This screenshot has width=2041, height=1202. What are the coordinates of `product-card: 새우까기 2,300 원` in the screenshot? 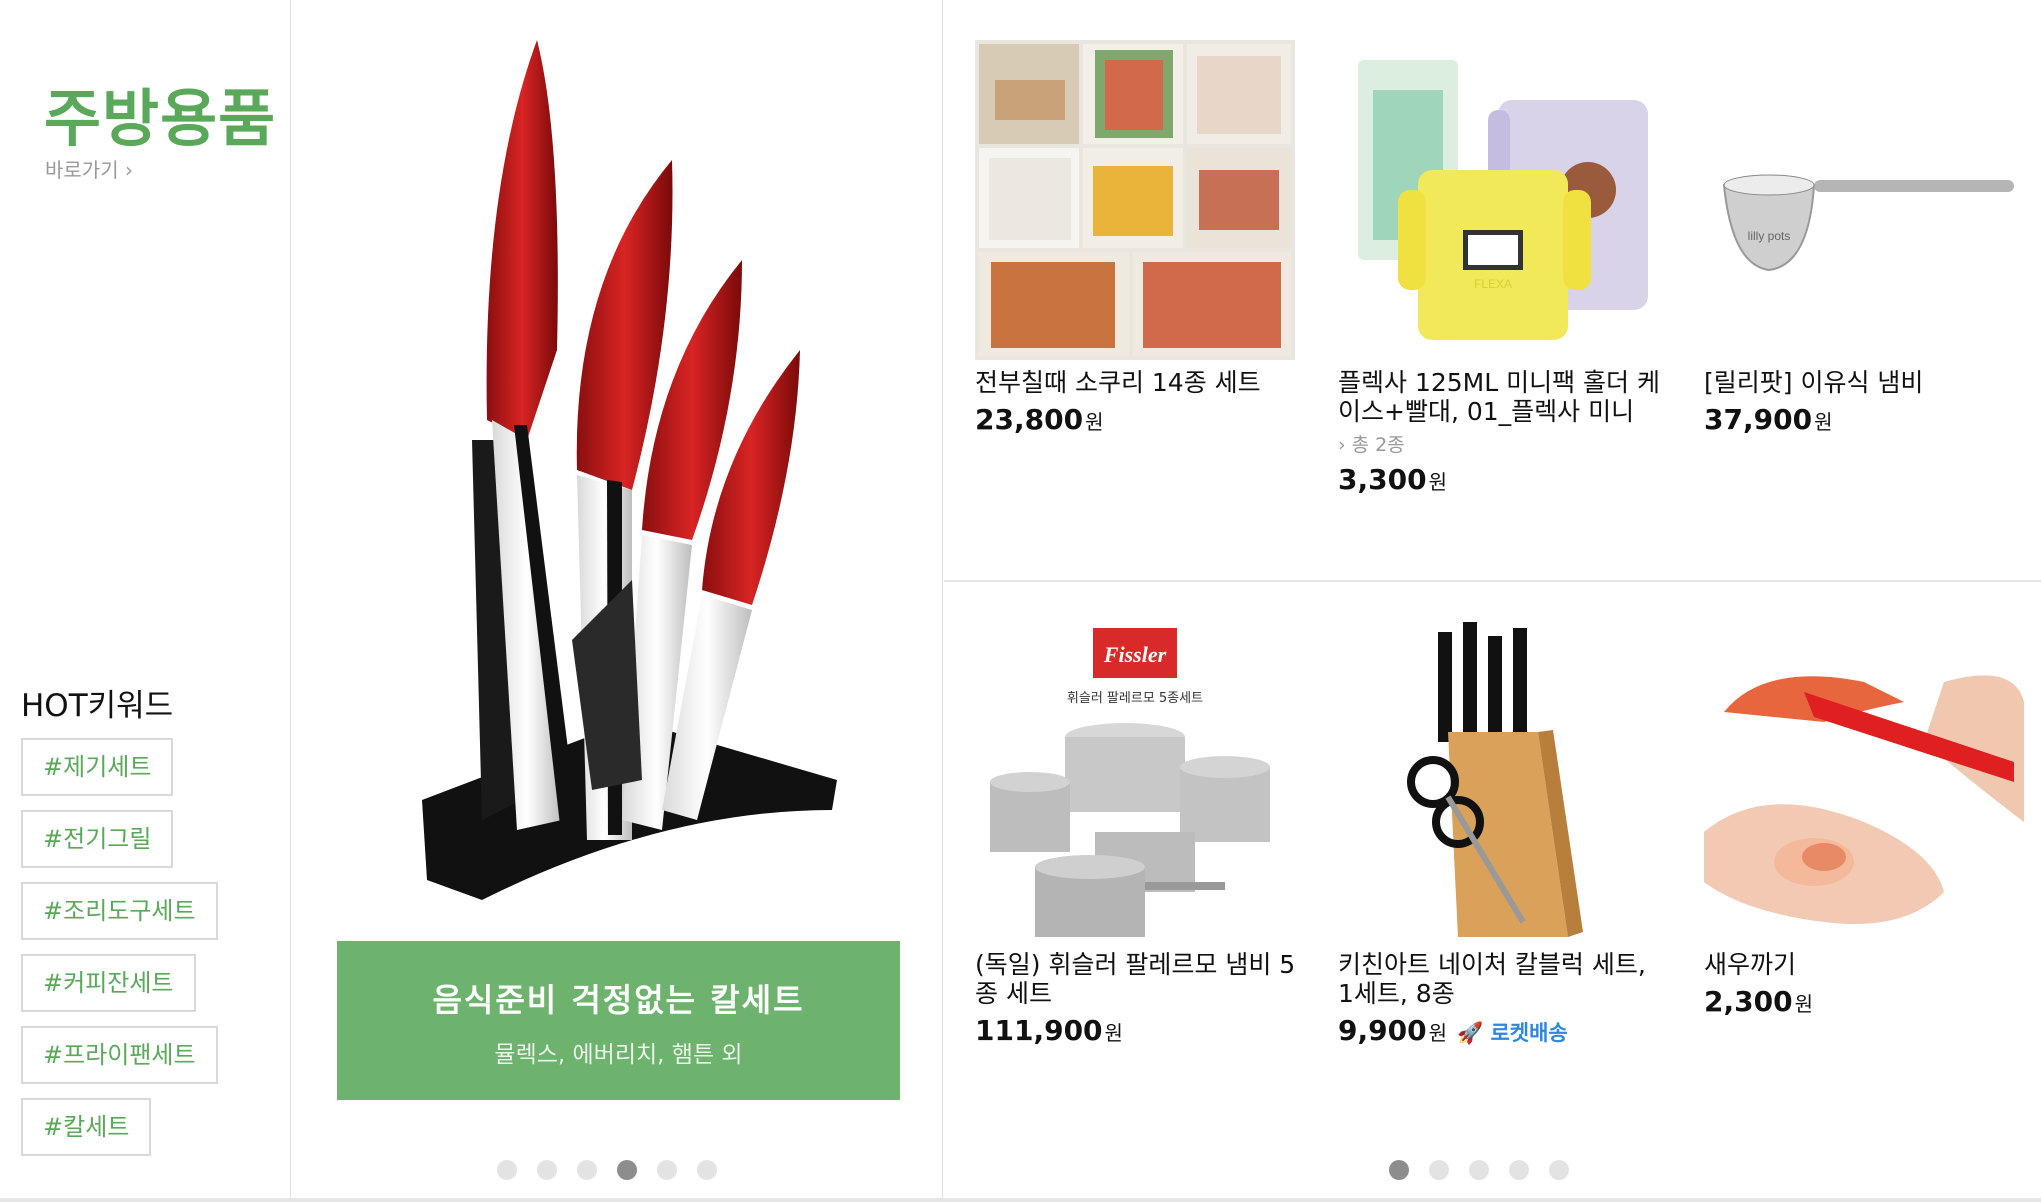 It's located at (1869, 820).